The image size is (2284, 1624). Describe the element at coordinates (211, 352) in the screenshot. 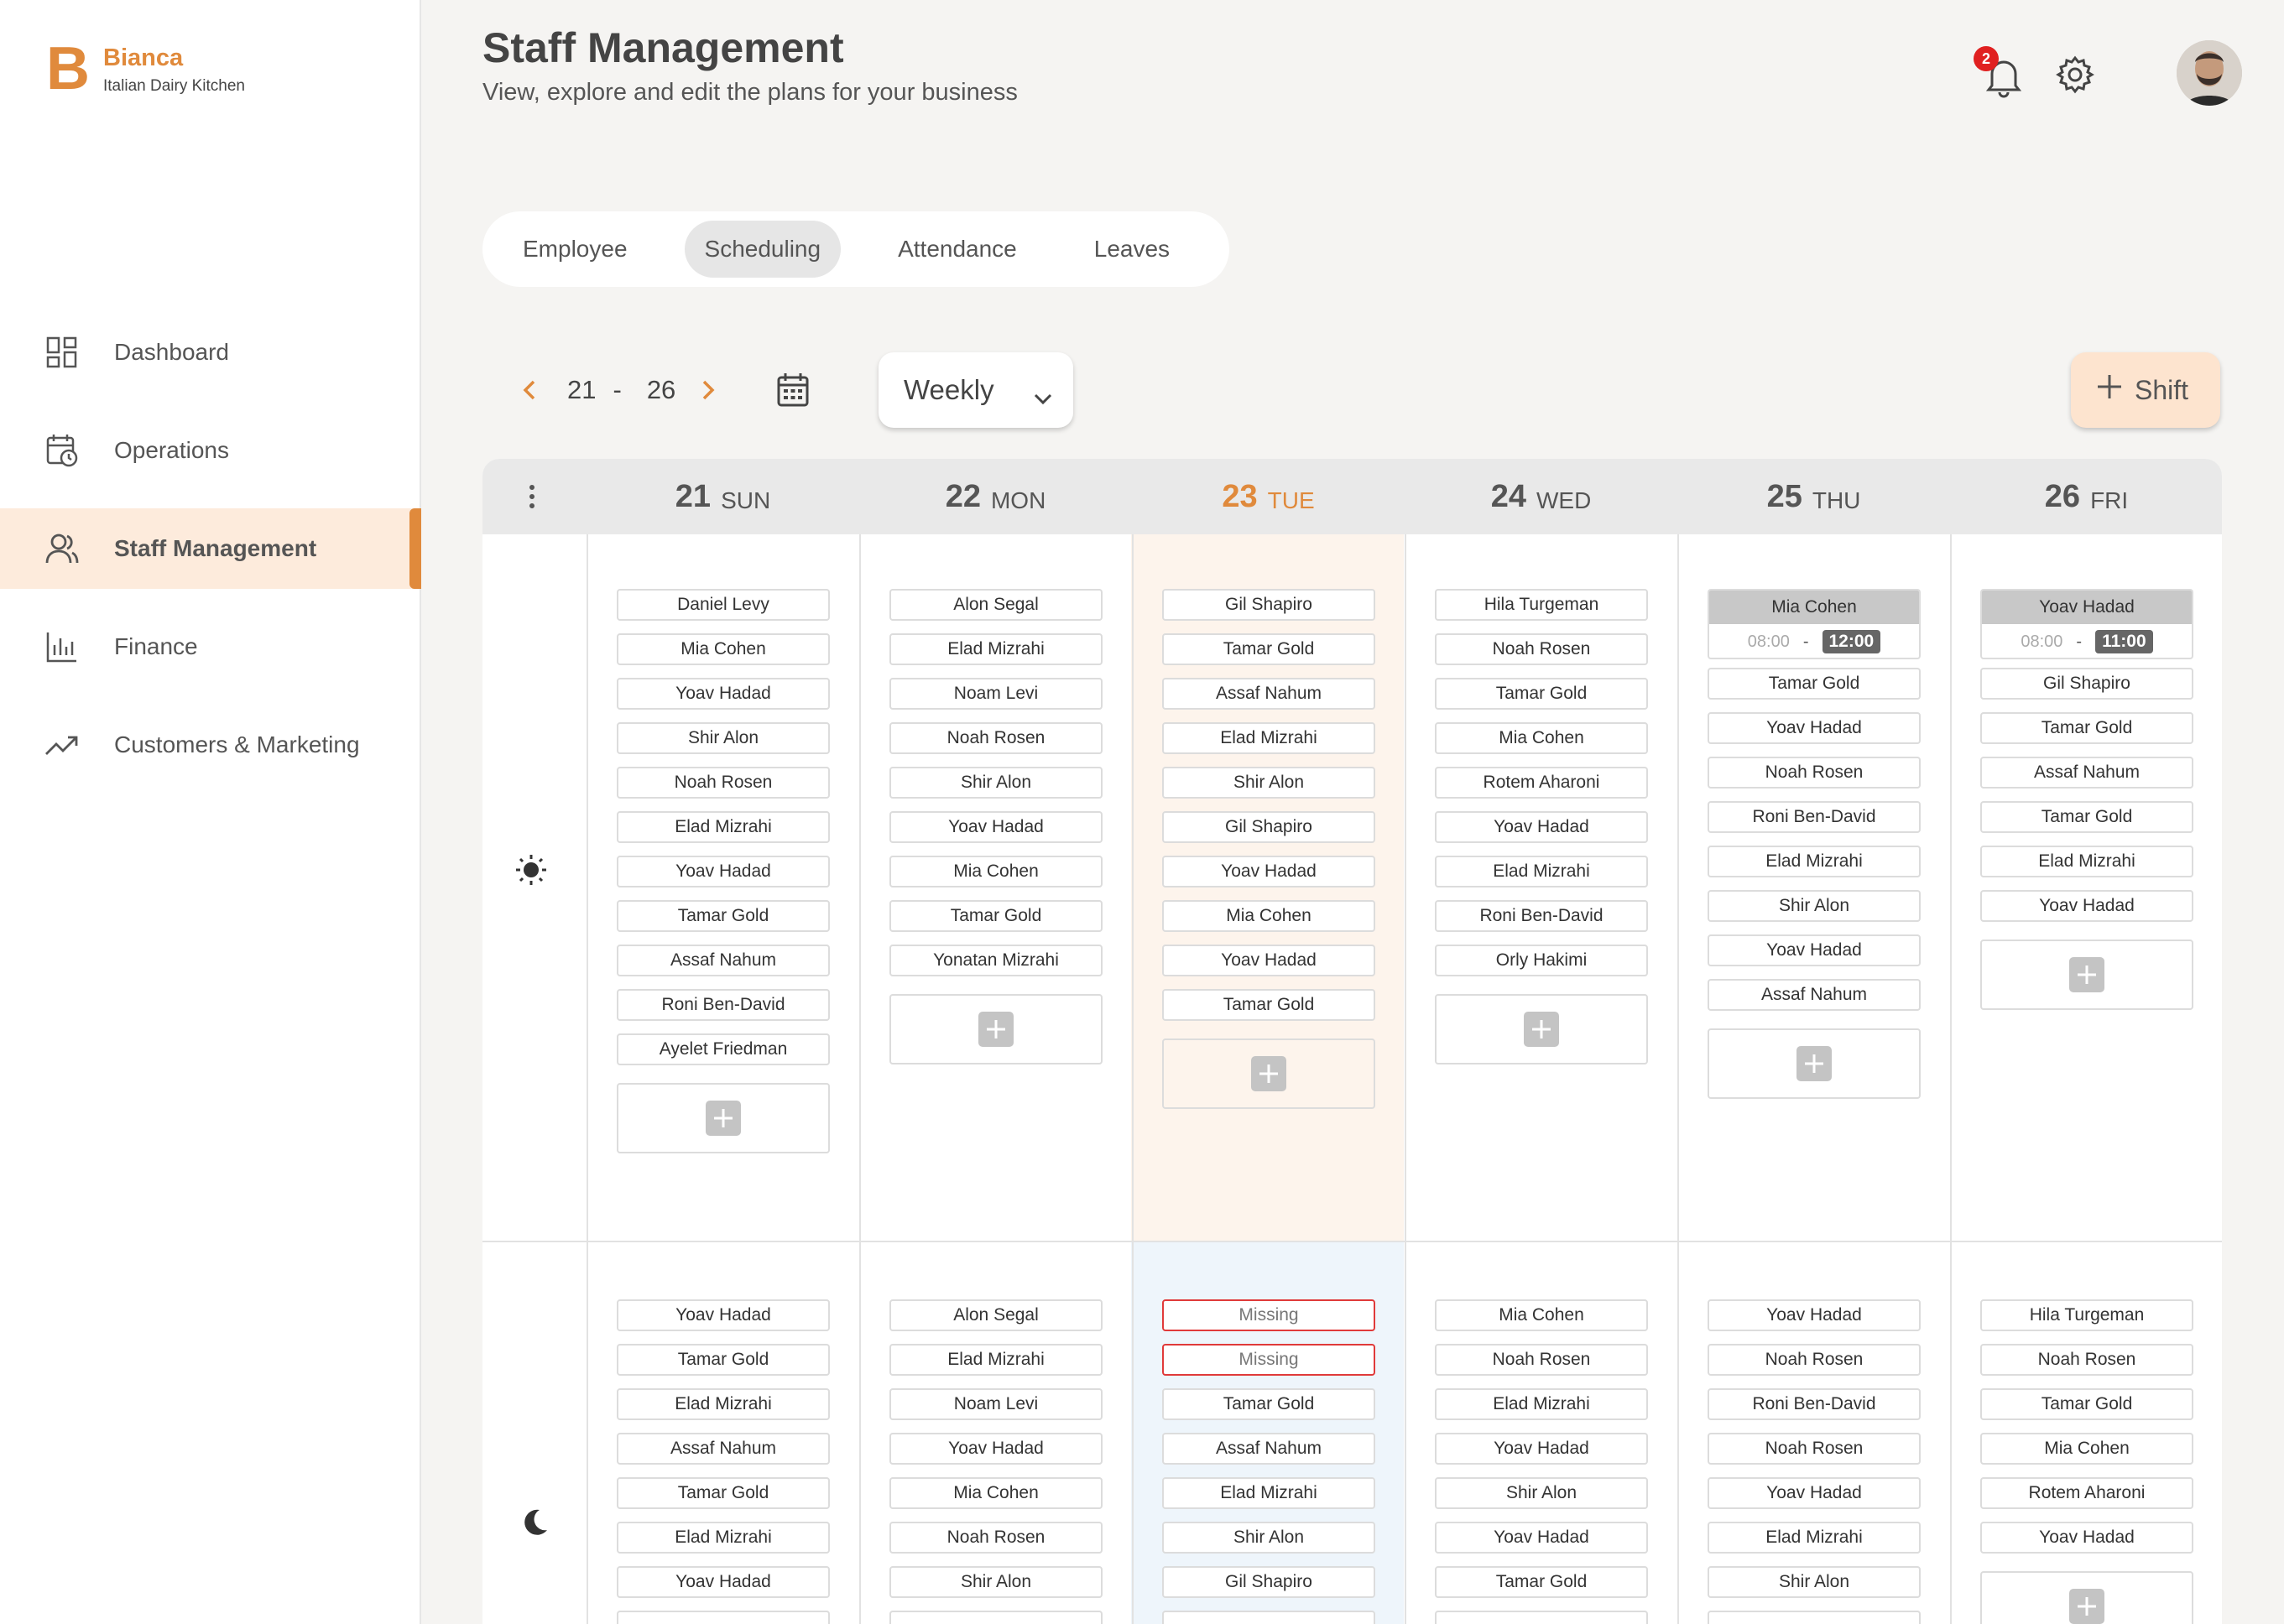

I see `sidebar-item-dashboard: Dashboard` at that location.